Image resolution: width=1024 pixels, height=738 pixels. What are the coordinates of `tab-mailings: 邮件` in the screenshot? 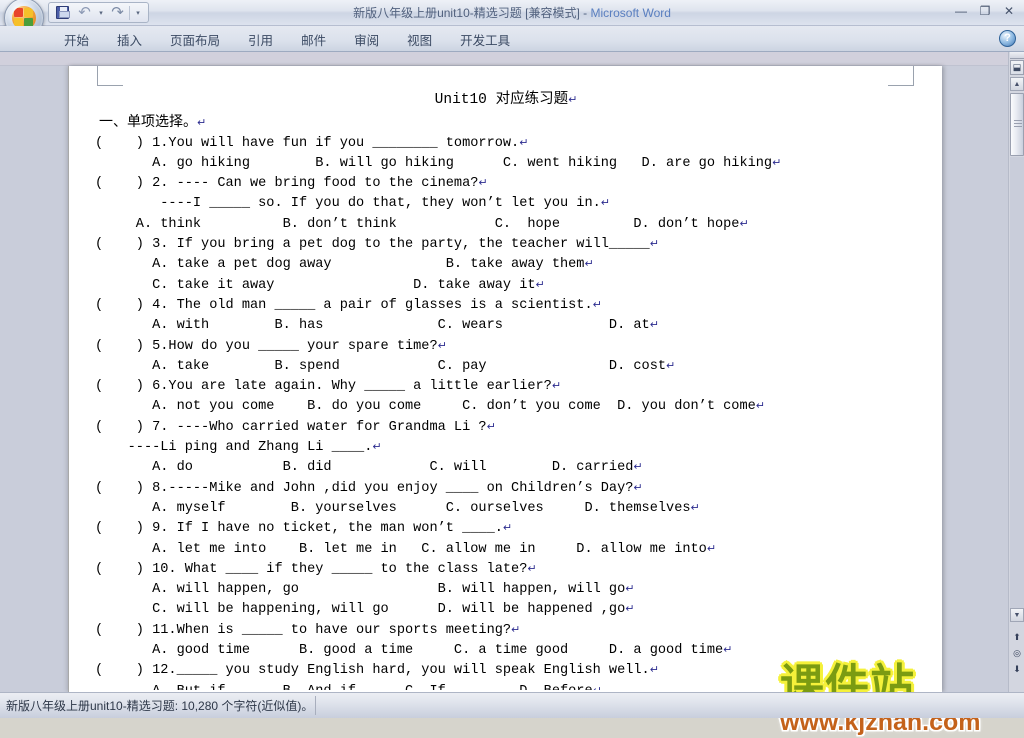 It's located at (313, 39).